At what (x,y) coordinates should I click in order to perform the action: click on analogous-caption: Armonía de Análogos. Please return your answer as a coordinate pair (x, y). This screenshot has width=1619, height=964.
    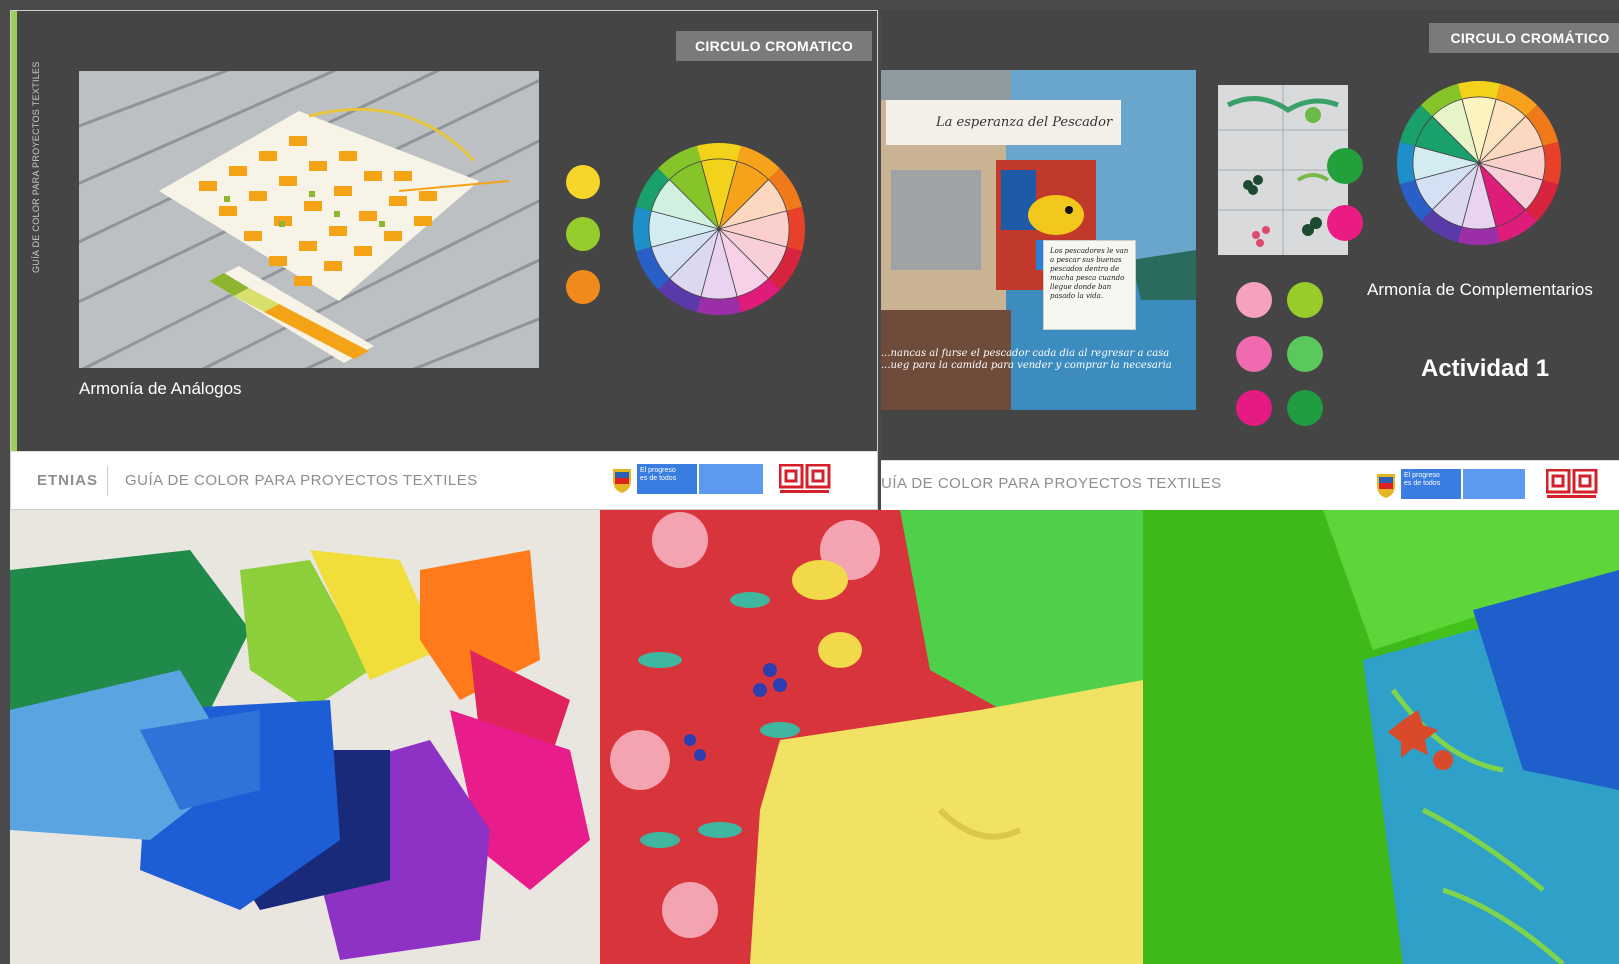
    Looking at the image, I should click on (160, 388).